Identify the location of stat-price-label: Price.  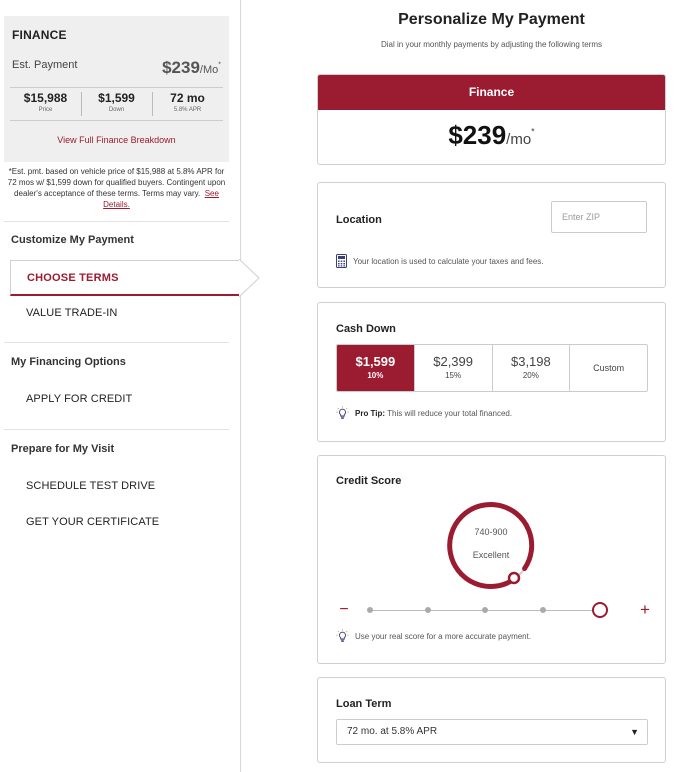
(45, 110).